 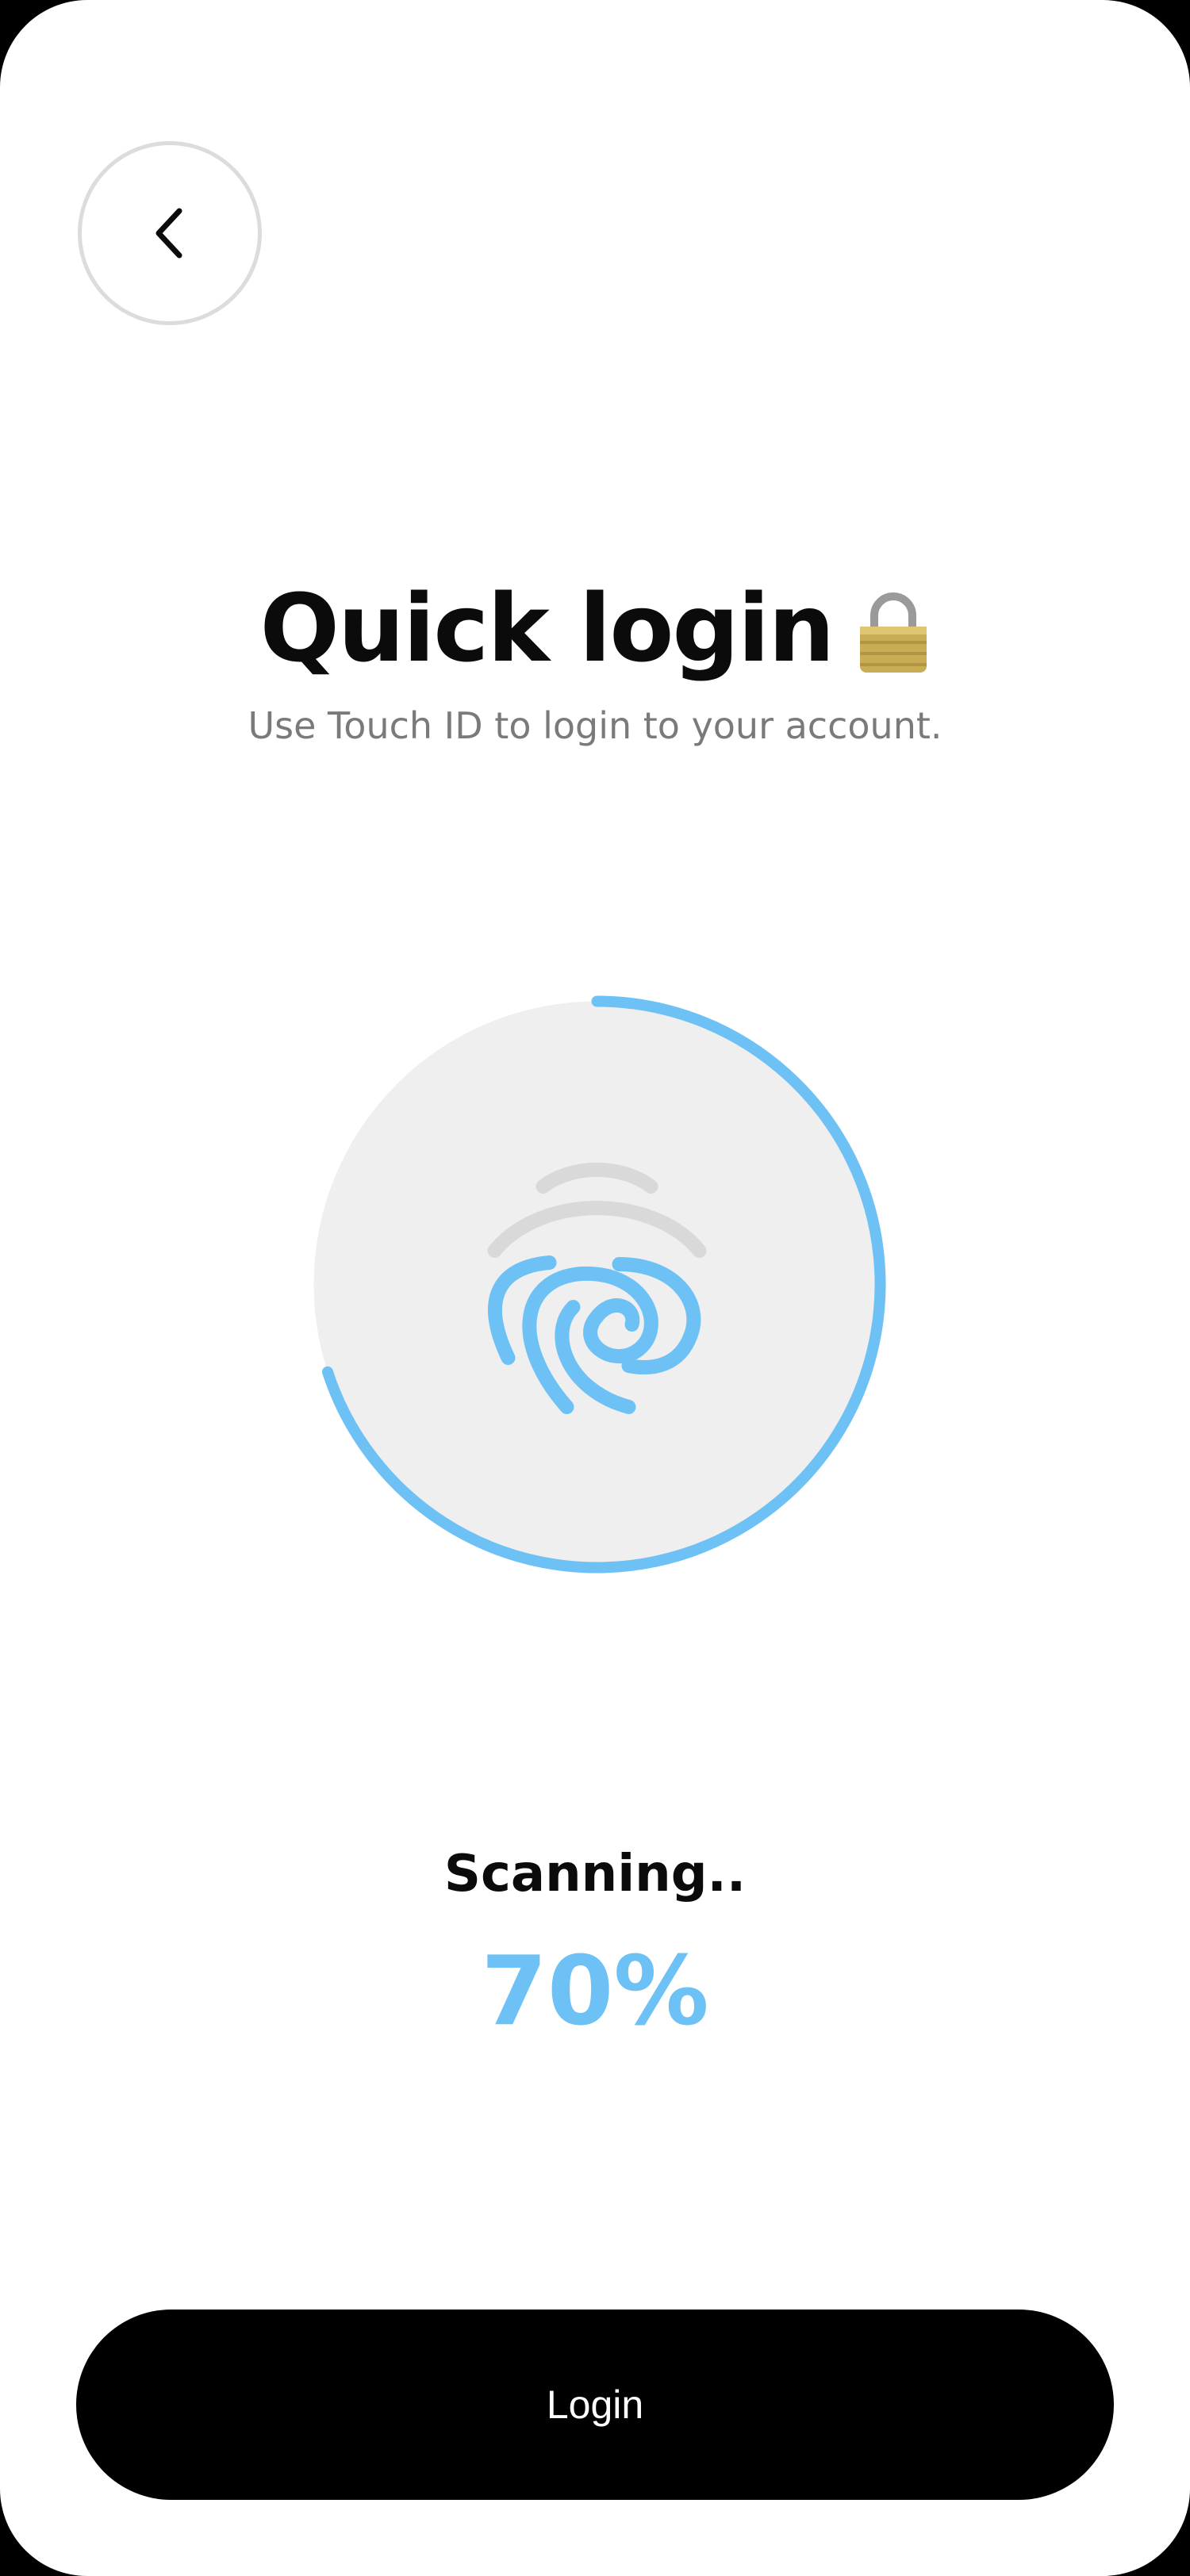 What do you see at coordinates (597, 1285) in the screenshot?
I see `fingerprint-scanner` at bounding box center [597, 1285].